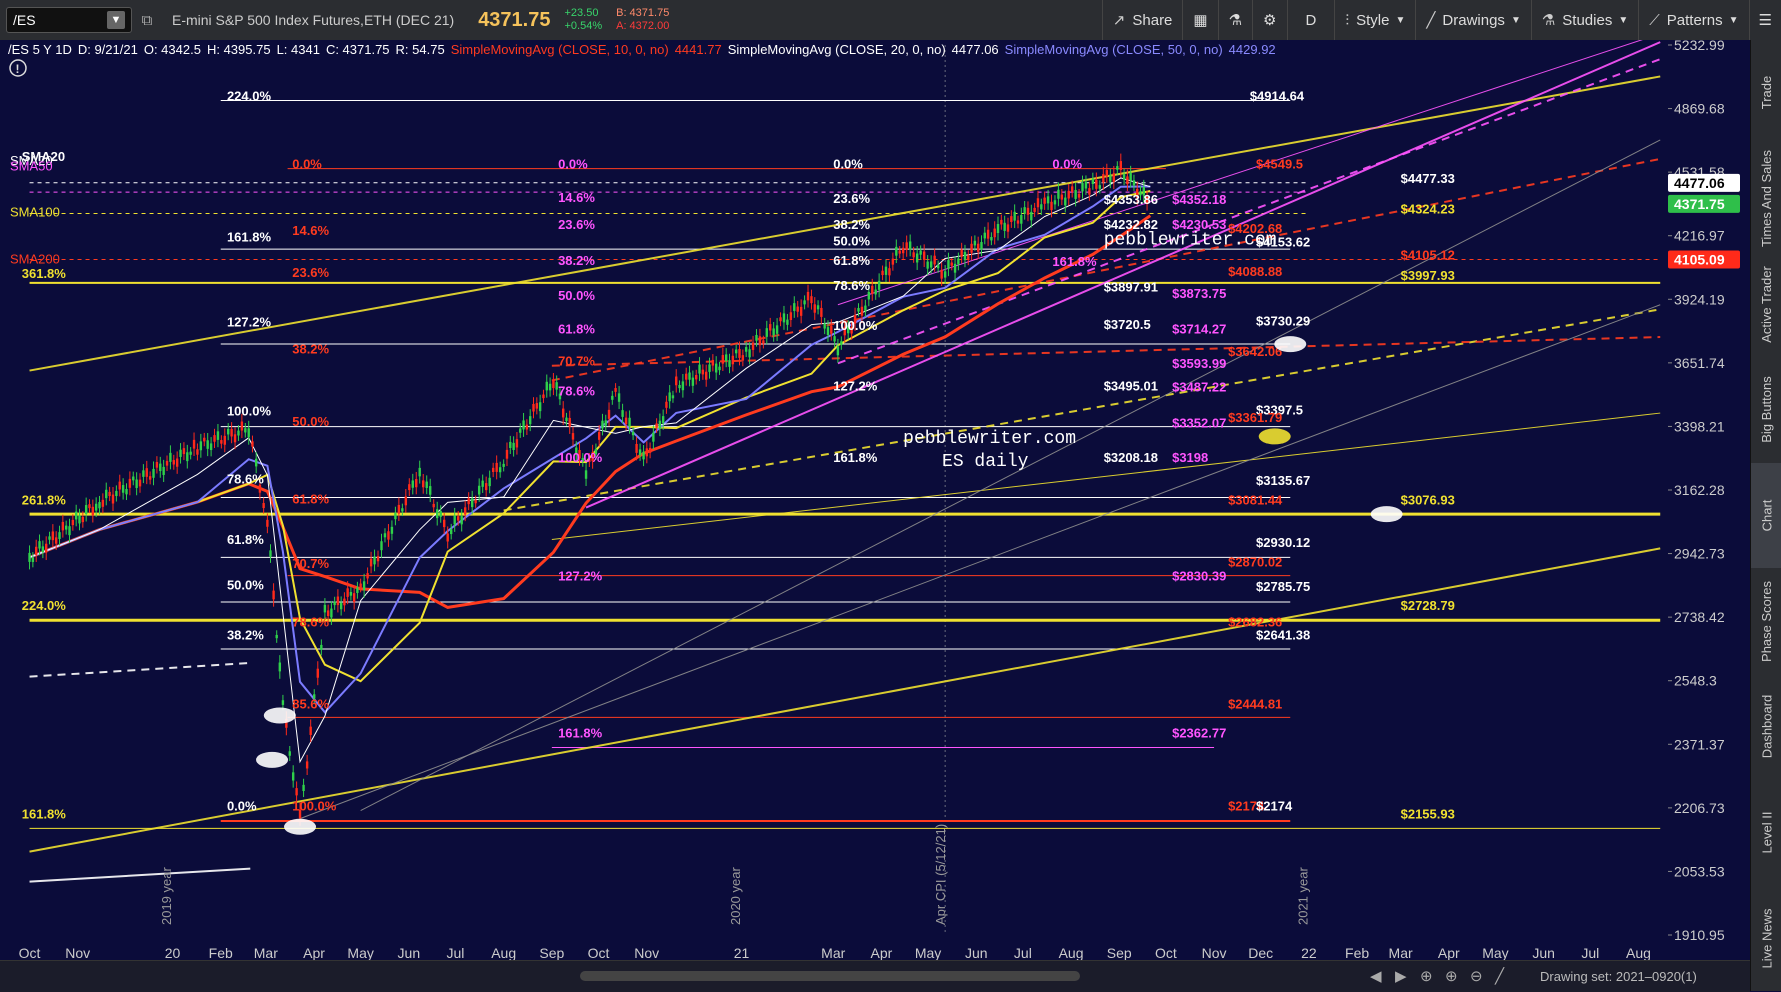 The image size is (1781, 992). What do you see at coordinates (985, 462) in the screenshot?
I see `watermark-label: ES daily` at bounding box center [985, 462].